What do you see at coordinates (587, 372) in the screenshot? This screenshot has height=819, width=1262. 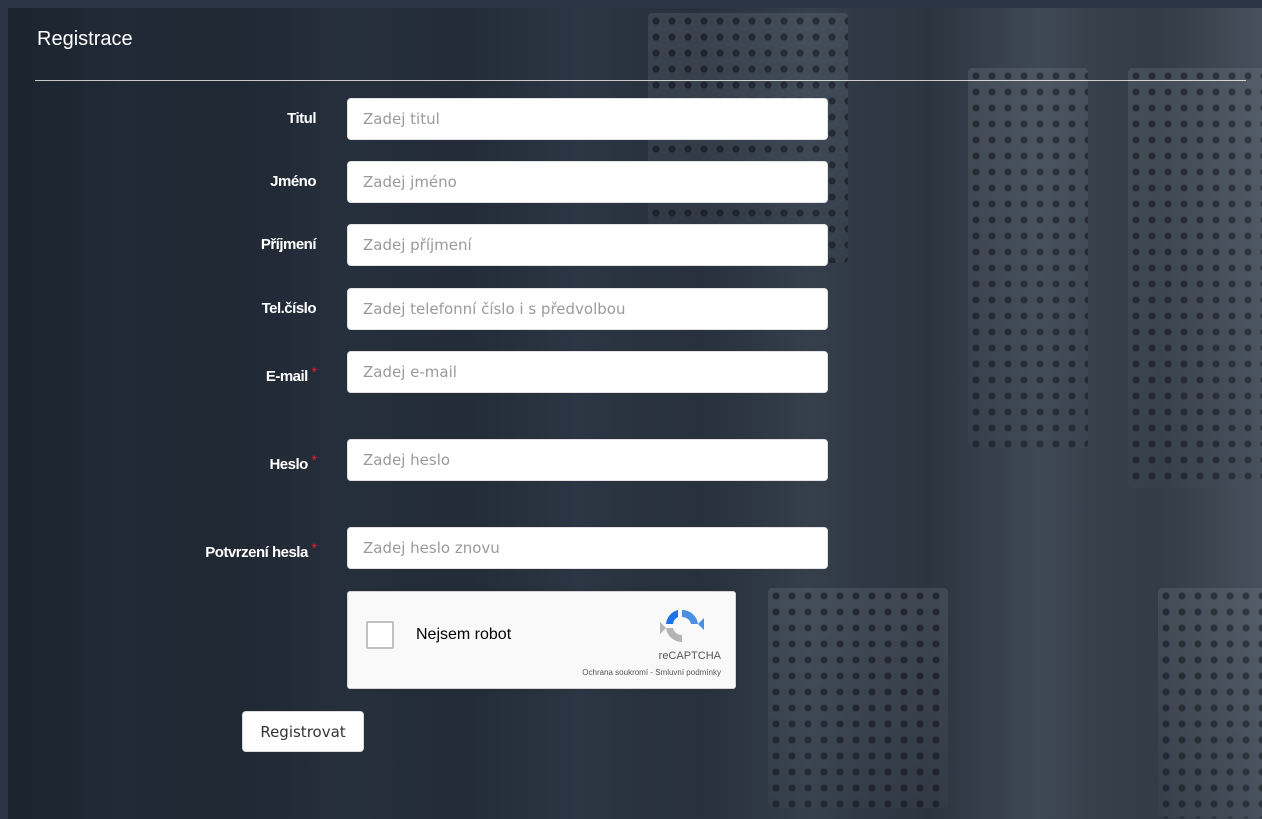 I see `email-input` at bounding box center [587, 372].